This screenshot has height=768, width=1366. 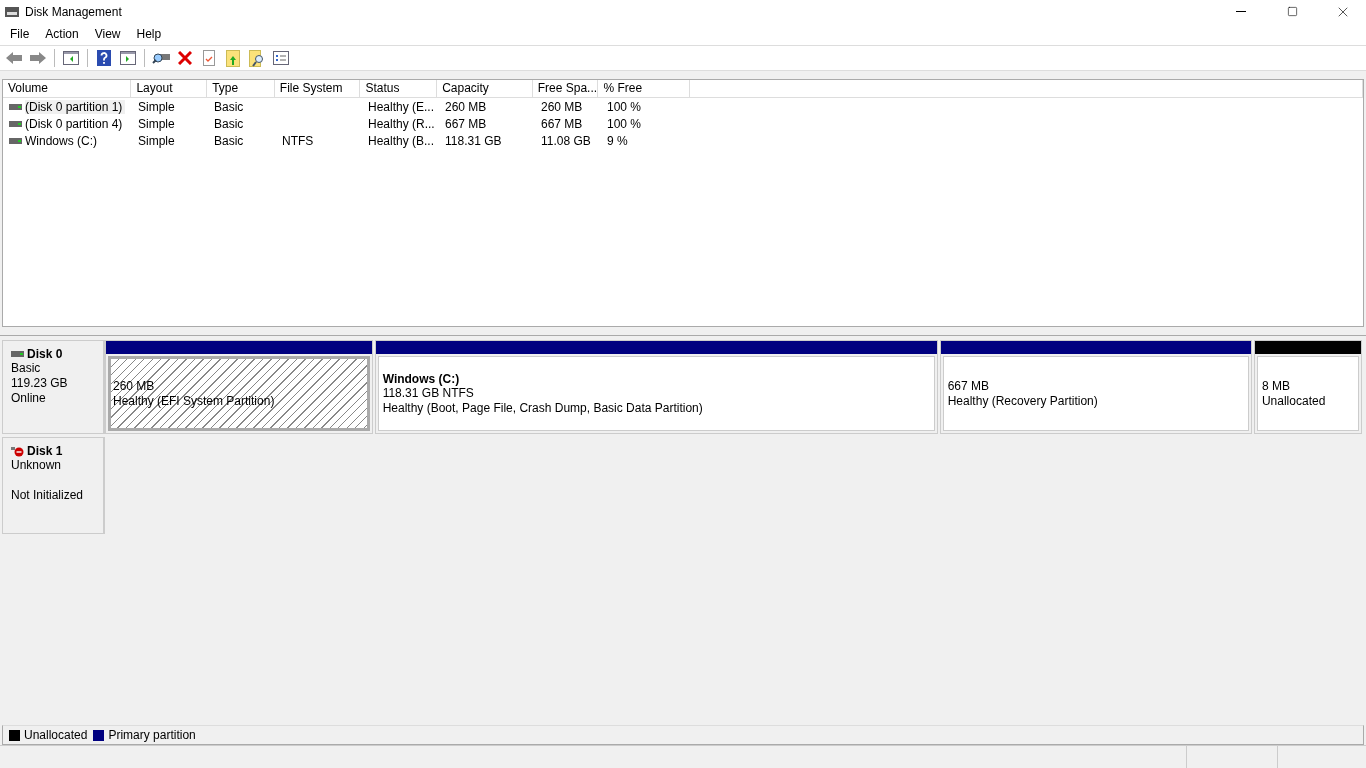 What do you see at coordinates (45, 354) in the screenshot?
I see `disk-name: Disk 0` at bounding box center [45, 354].